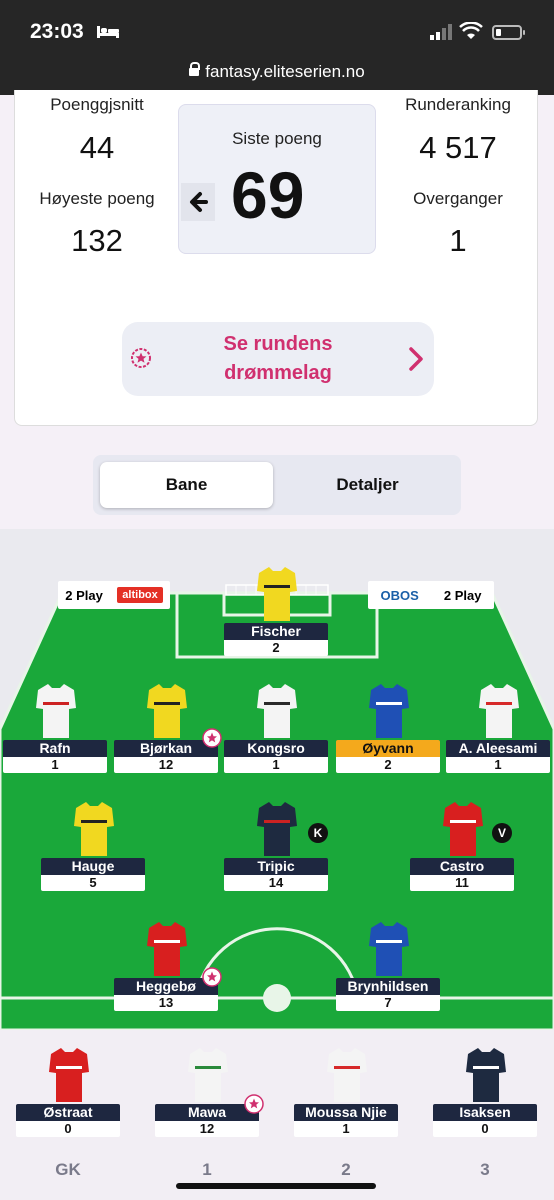 Image resolution: width=554 pixels, height=1200 pixels. What do you see at coordinates (498, 742) in the screenshot?
I see `player-card: A. Aleesami 1` at bounding box center [498, 742].